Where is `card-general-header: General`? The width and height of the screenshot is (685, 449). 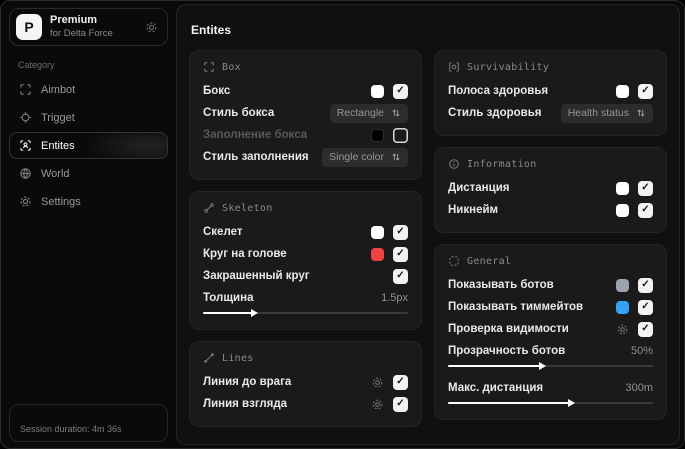
card-general-header: General is located at coordinates (550, 261).